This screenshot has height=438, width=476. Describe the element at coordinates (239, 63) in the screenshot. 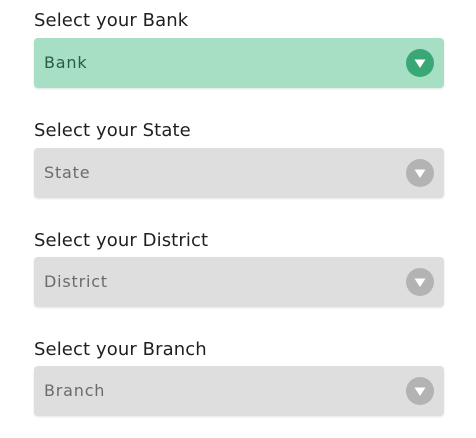

I see `bank-select: Bank` at that location.